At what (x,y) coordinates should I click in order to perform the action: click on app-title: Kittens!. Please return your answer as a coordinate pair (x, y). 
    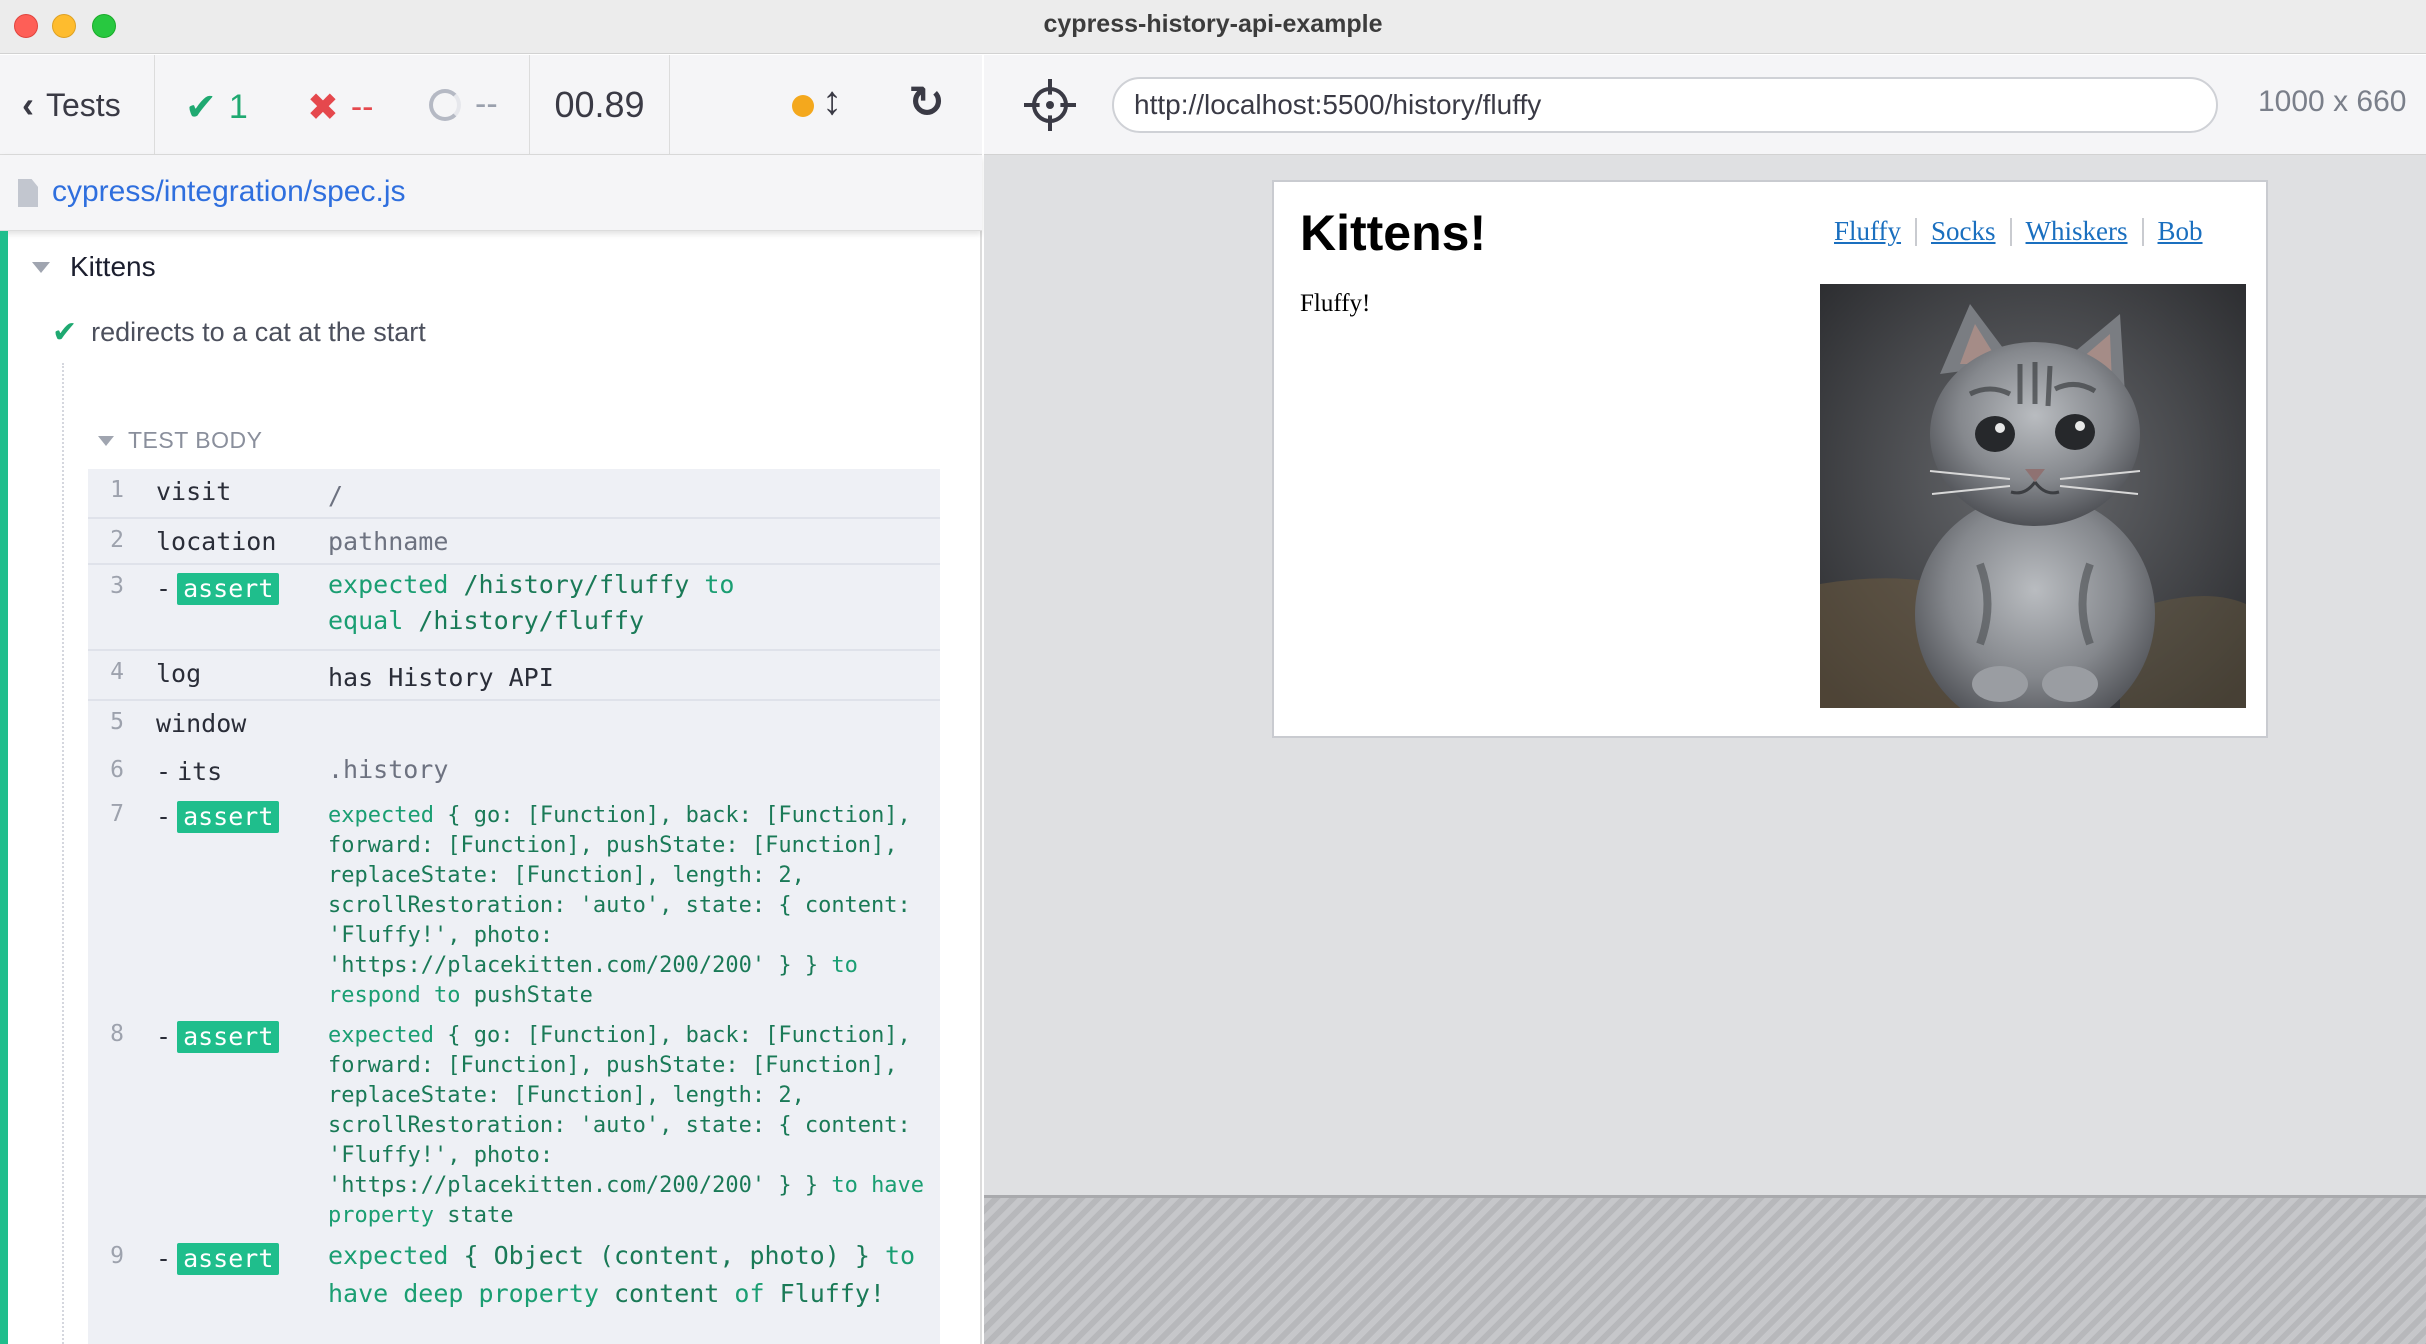
    Looking at the image, I should click on (1393, 233).